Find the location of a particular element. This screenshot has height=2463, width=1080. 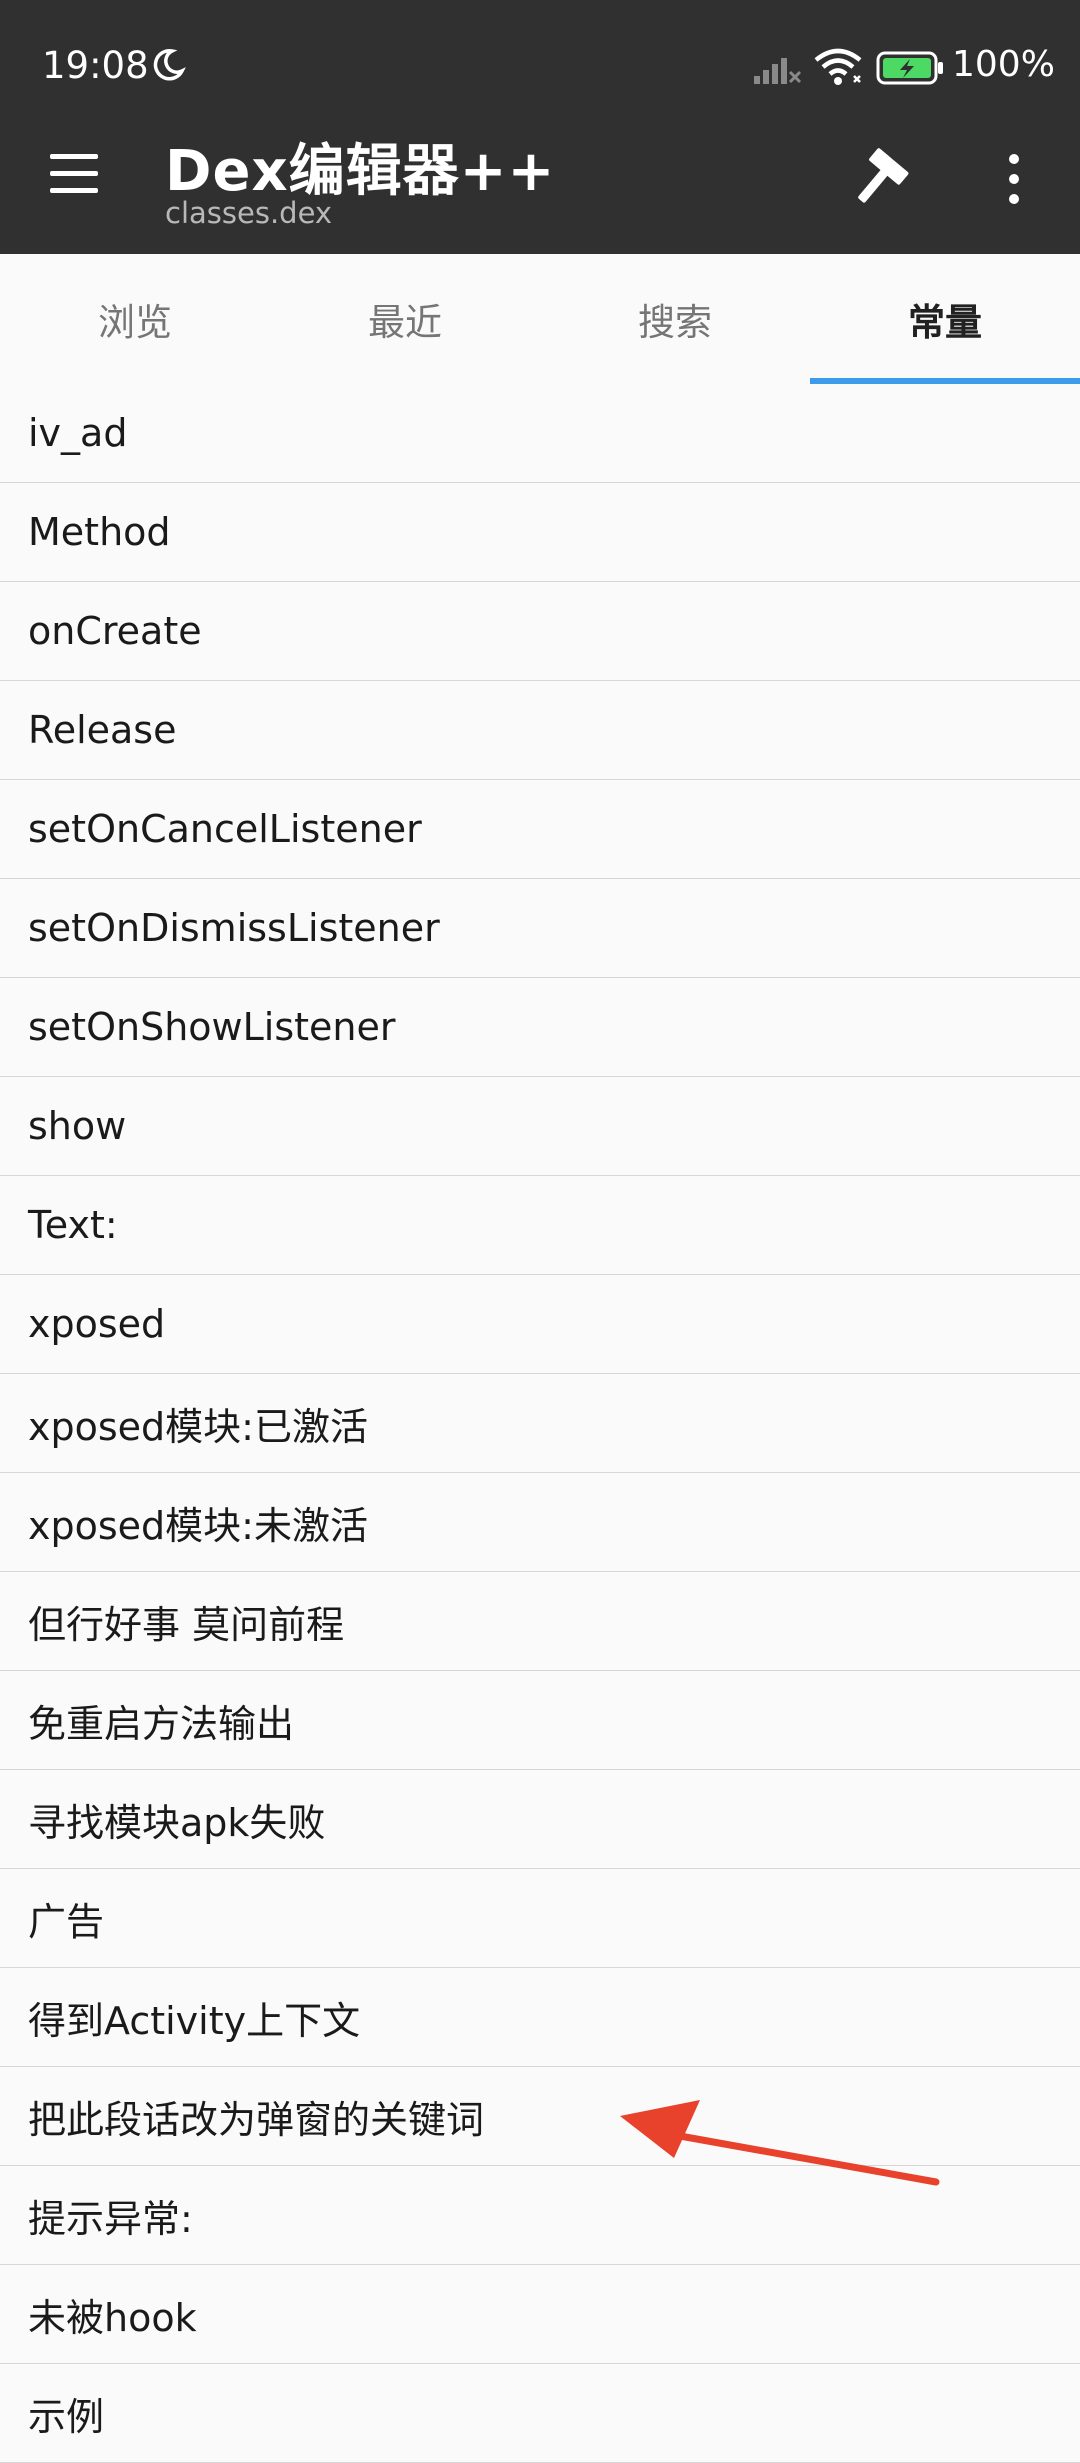

tab-constants: 常量 is located at coordinates (945, 319).